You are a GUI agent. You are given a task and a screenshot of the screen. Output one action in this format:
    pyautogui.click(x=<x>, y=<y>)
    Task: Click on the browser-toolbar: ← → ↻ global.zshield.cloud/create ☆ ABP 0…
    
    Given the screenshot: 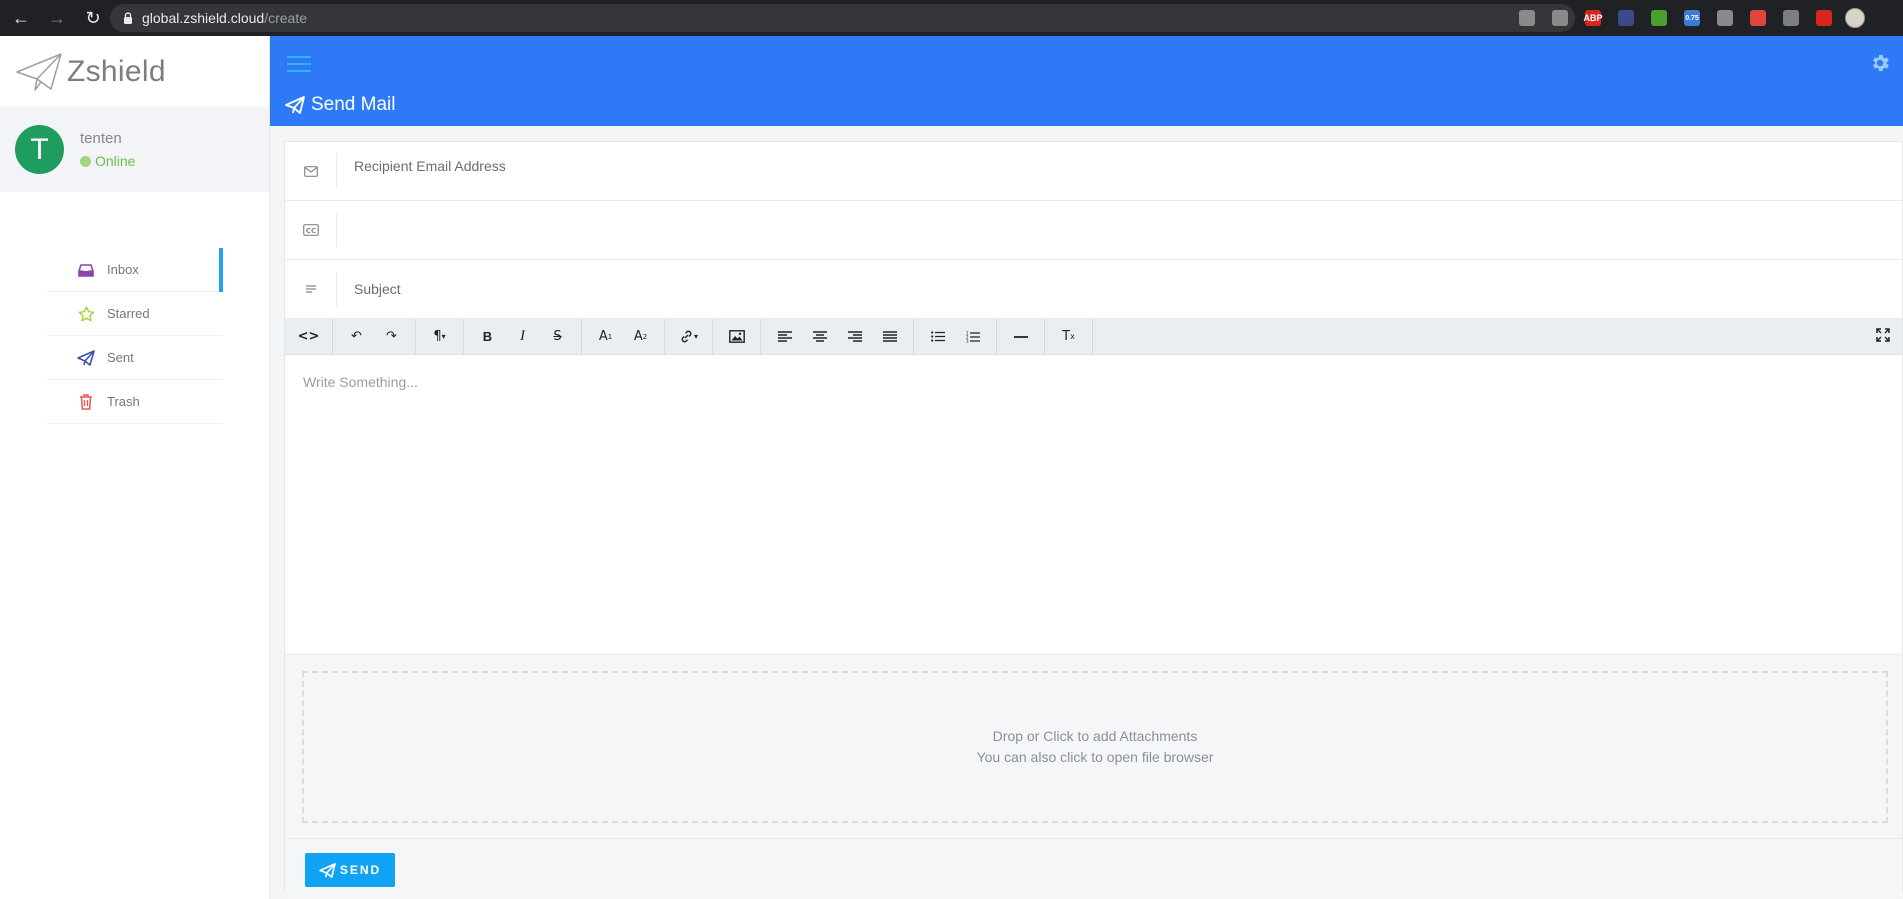 What is the action you would take?
    pyautogui.click(x=951, y=18)
    